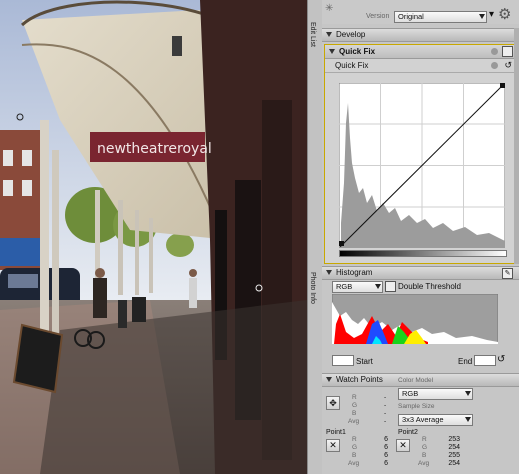 Image resolution: width=519 pixels, height=474 pixels. What do you see at coordinates (315, 237) in the screenshot?
I see `sidebar-tab-strip: Edit List Photo Info` at bounding box center [315, 237].